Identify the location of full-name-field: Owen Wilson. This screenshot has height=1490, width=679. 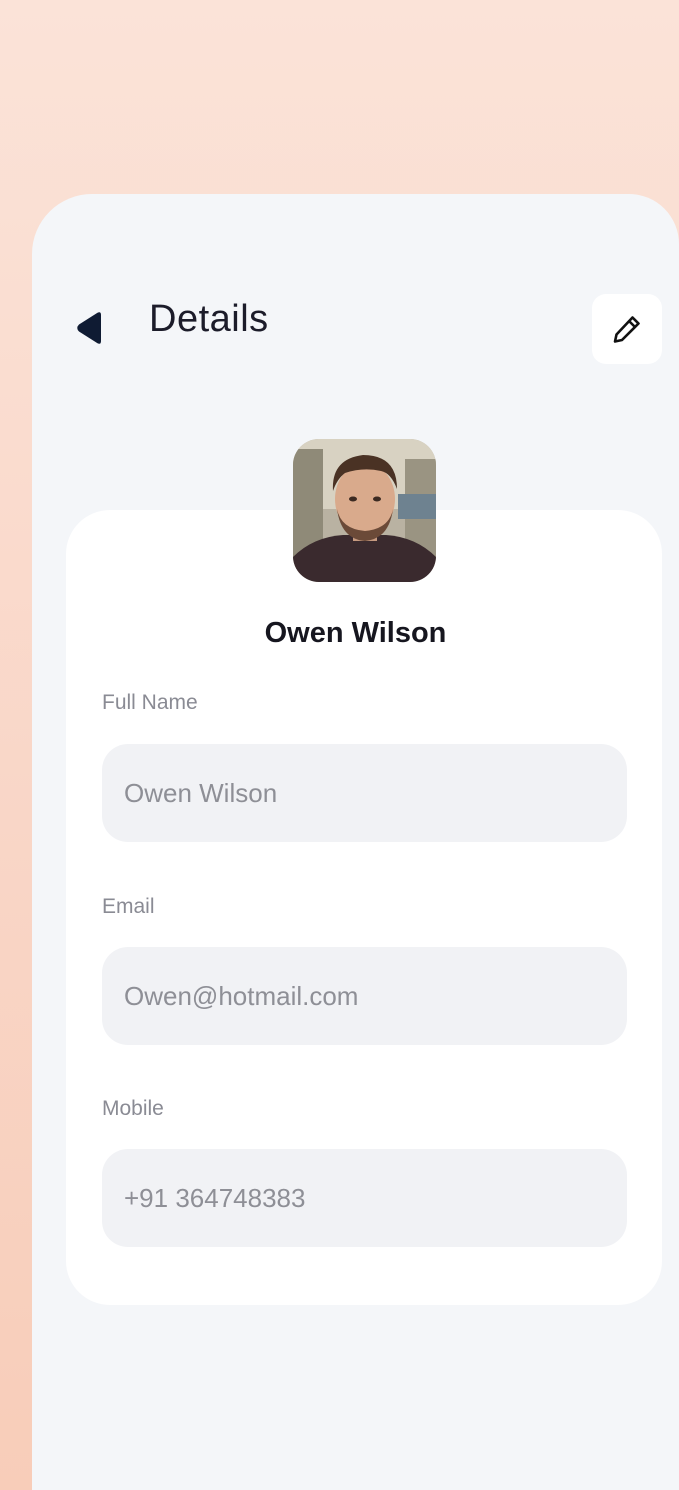
(364, 793).